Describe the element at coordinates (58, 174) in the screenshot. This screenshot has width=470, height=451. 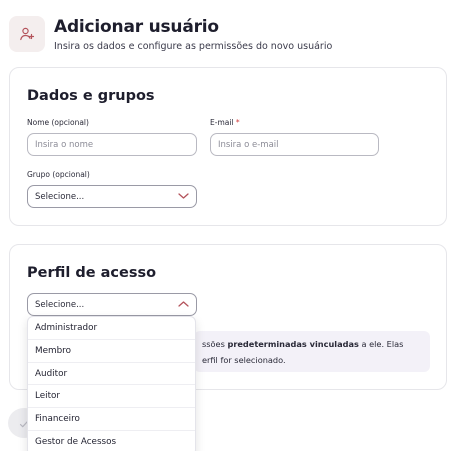
I see `group-label: Grupo (opcional)` at that location.